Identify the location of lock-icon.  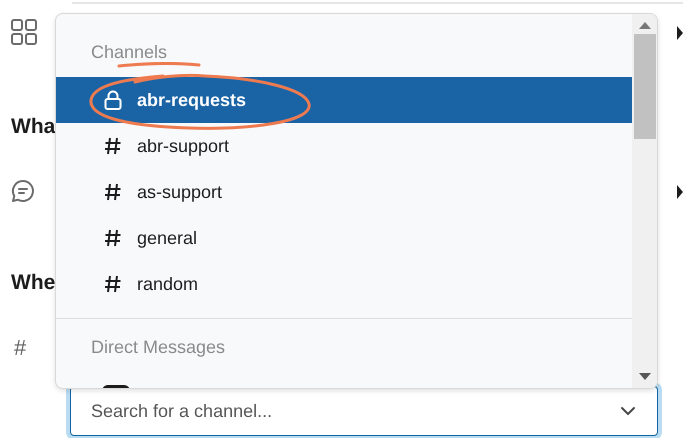
(113, 100).